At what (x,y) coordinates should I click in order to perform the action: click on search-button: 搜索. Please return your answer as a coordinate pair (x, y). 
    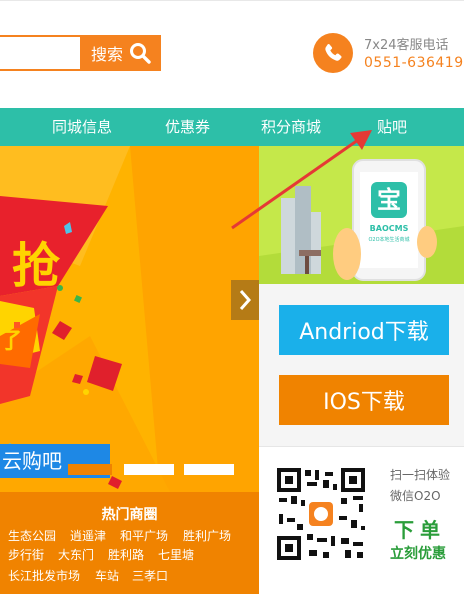
    Looking at the image, I should click on (121, 53).